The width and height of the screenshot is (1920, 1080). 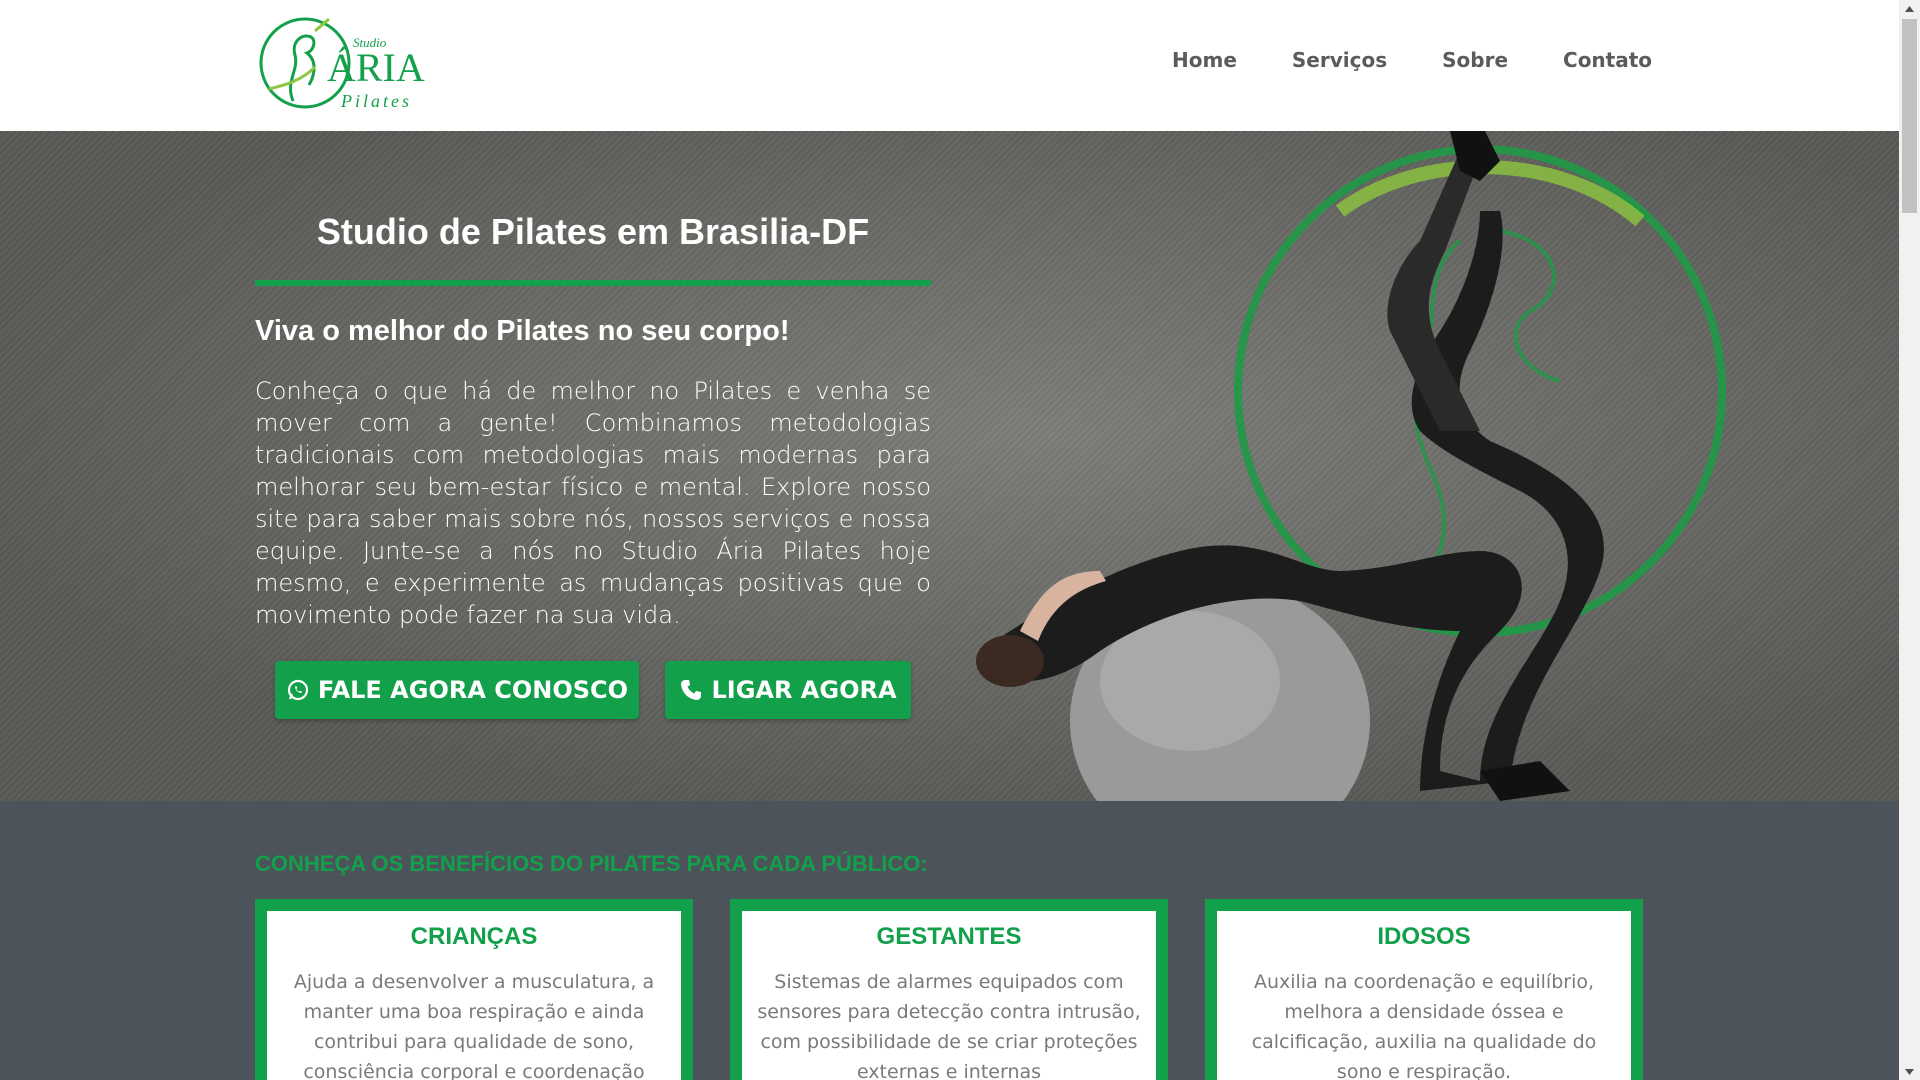 What do you see at coordinates (376, 101) in the screenshot?
I see `svg-text: Pilates` at bounding box center [376, 101].